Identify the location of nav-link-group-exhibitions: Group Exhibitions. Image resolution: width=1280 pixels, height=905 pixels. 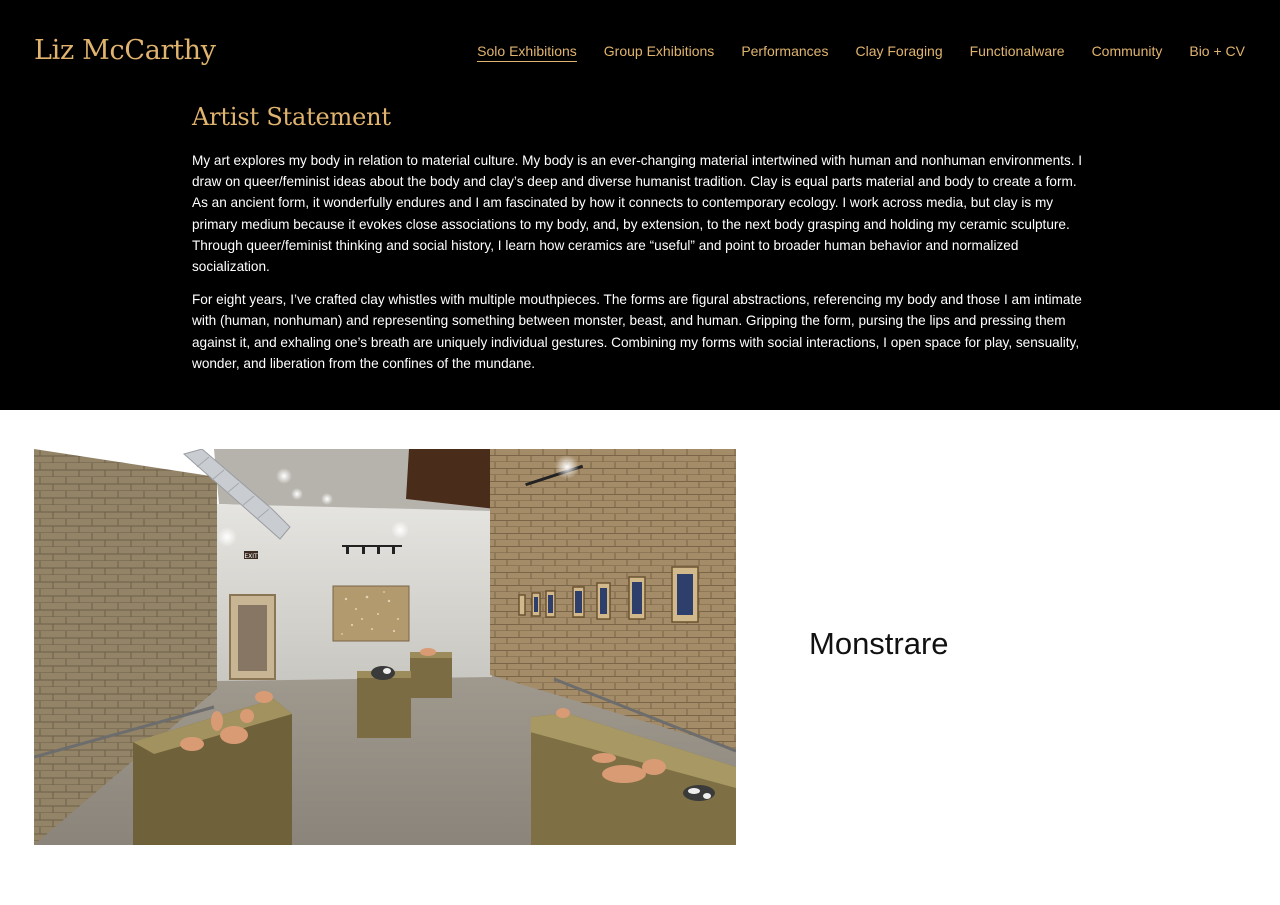
(659, 52).